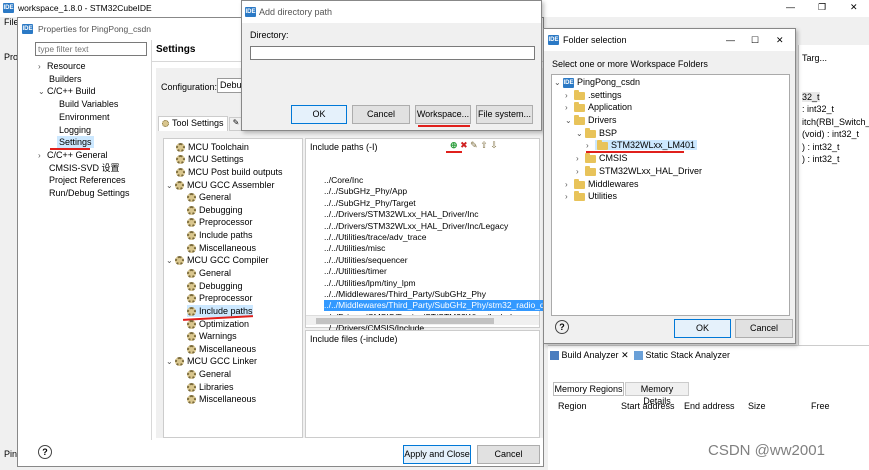  Describe the element at coordinates (84, 117) in the screenshot. I see `nav-environment: Environment` at that location.